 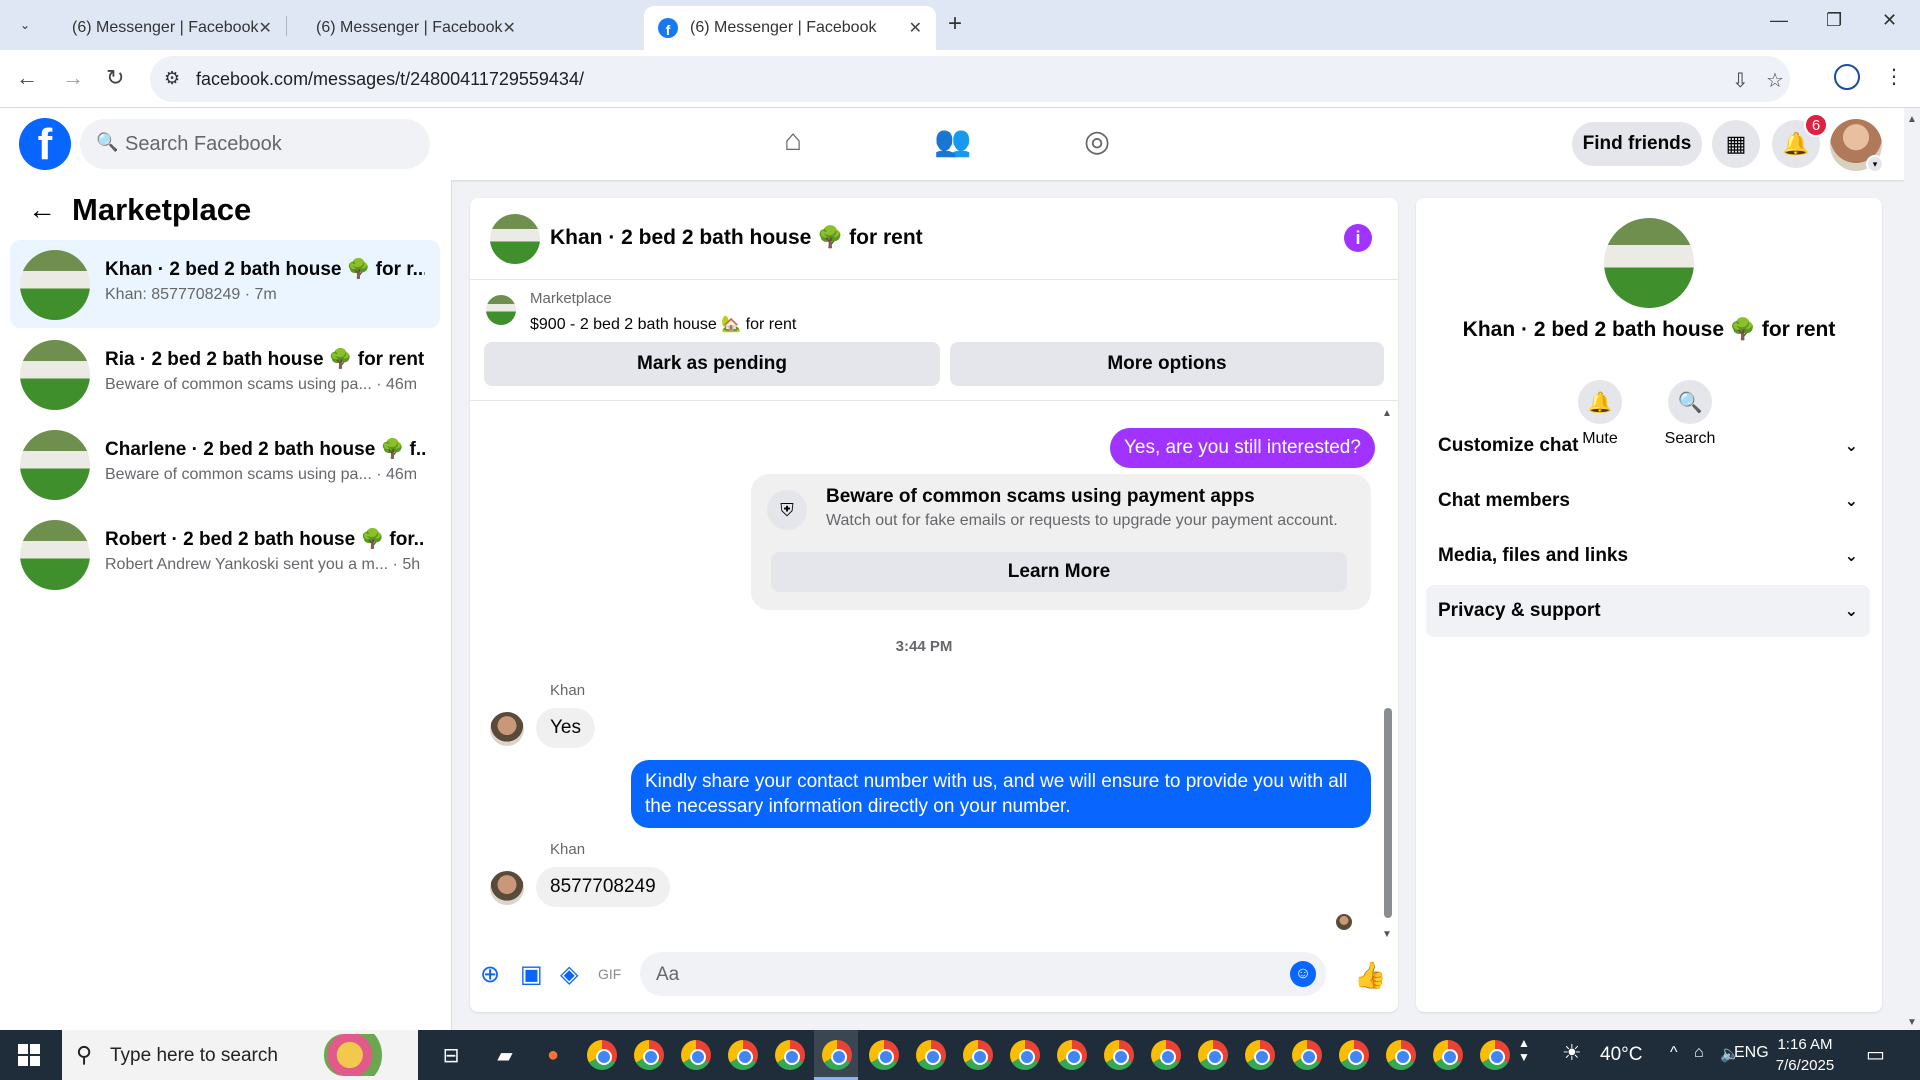 I want to click on sticker-icon: ◈, so click(x=569, y=974).